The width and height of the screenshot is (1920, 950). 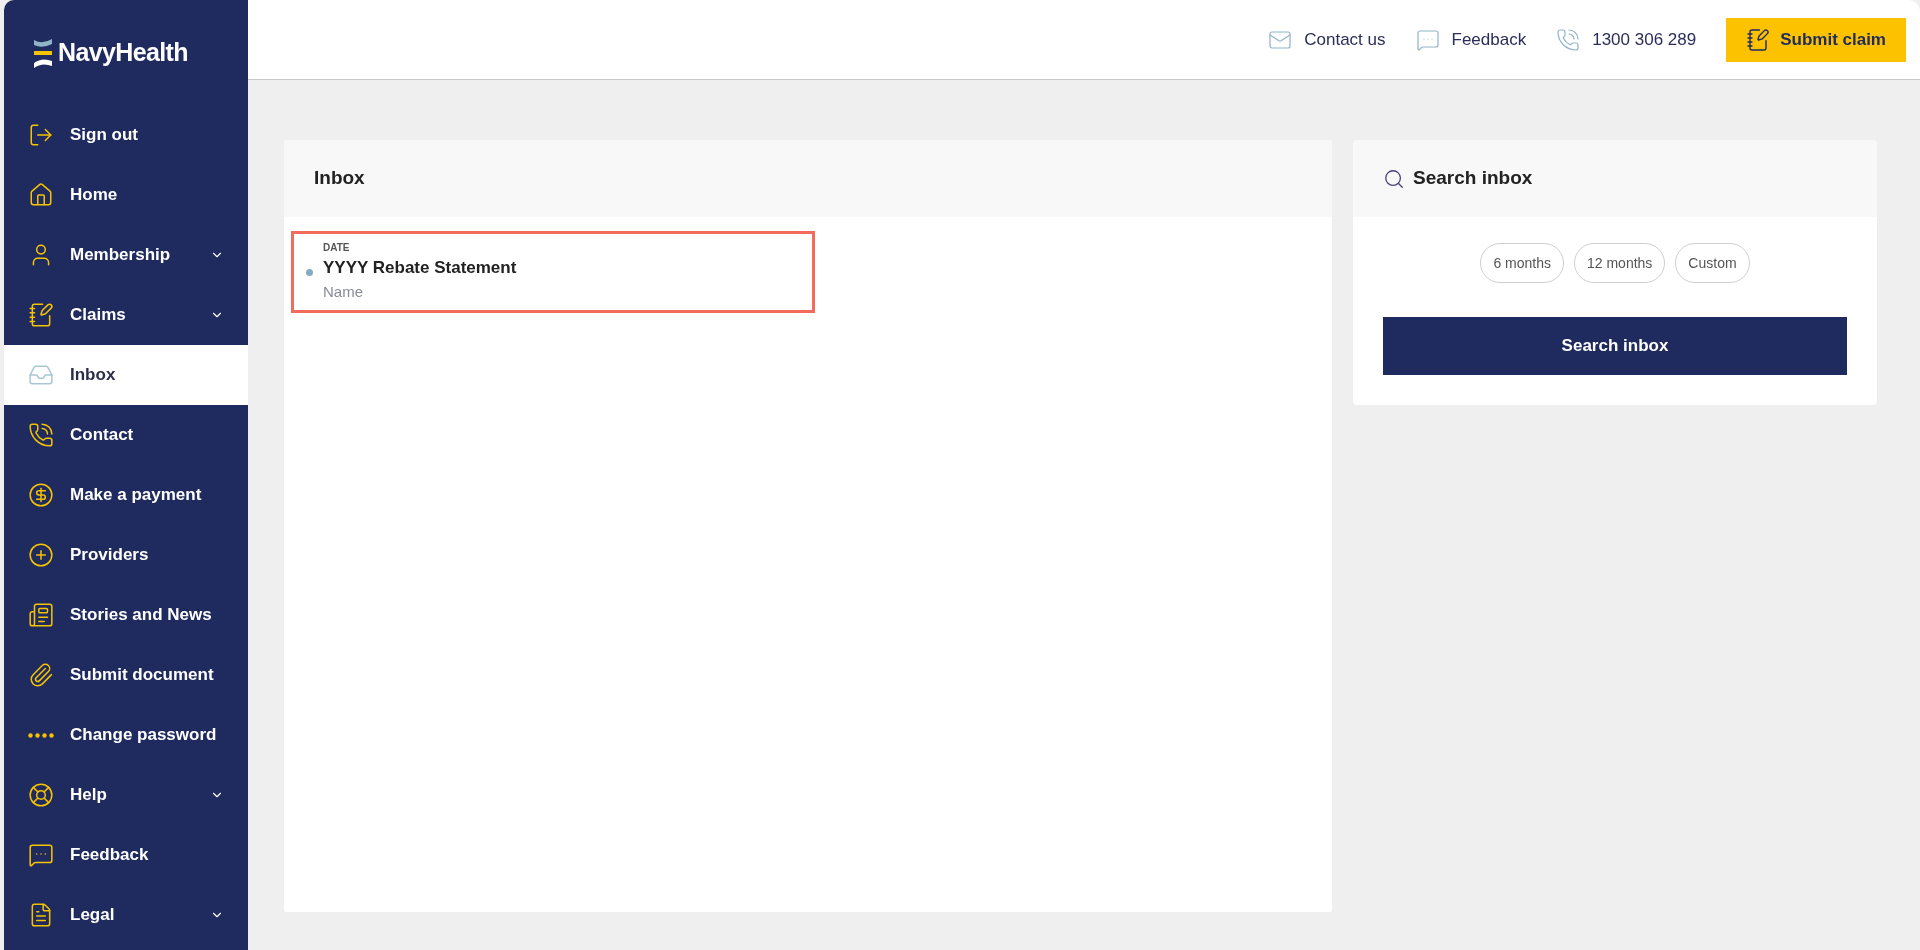 I want to click on lifebuoy-icon, so click(x=41, y=795).